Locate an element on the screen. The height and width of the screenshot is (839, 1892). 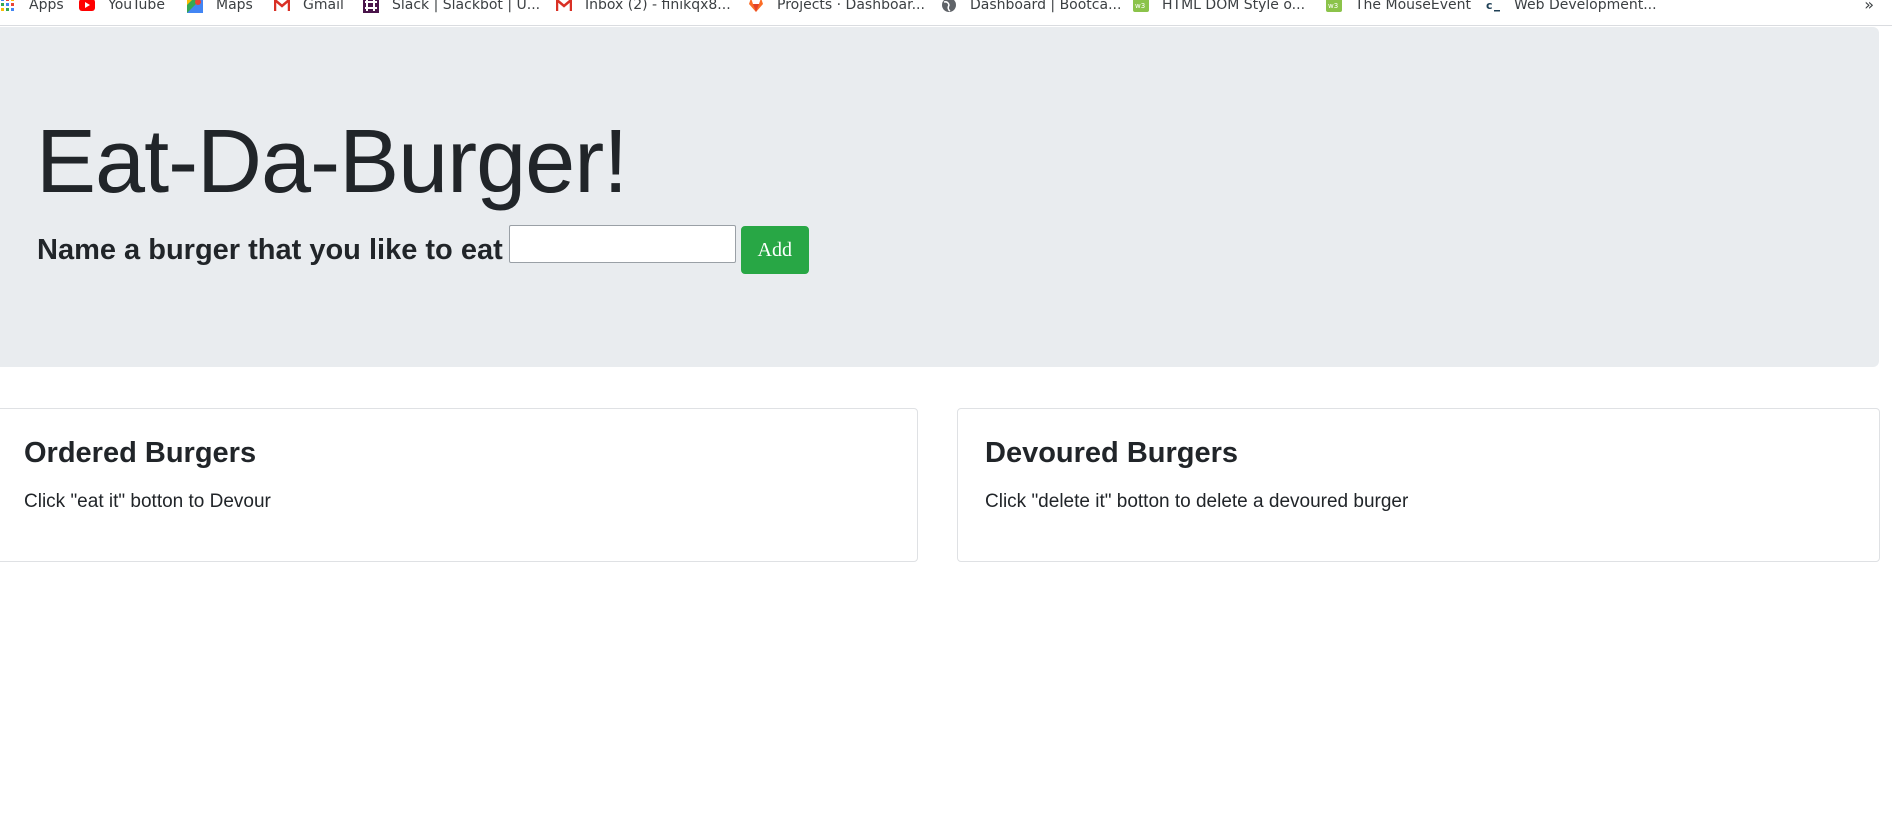
burger-input-label: Name a burger that you like to eat is located at coordinates (270, 249).